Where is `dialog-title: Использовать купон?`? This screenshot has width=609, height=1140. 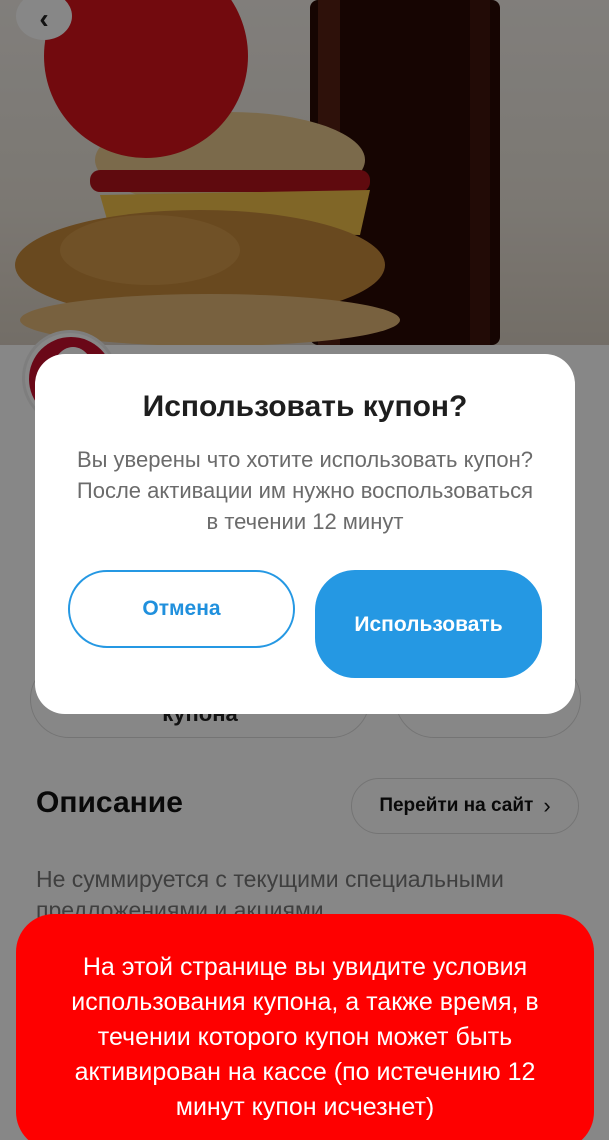
dialog-title: Использовать купон? is located at coordinates (305, 406).